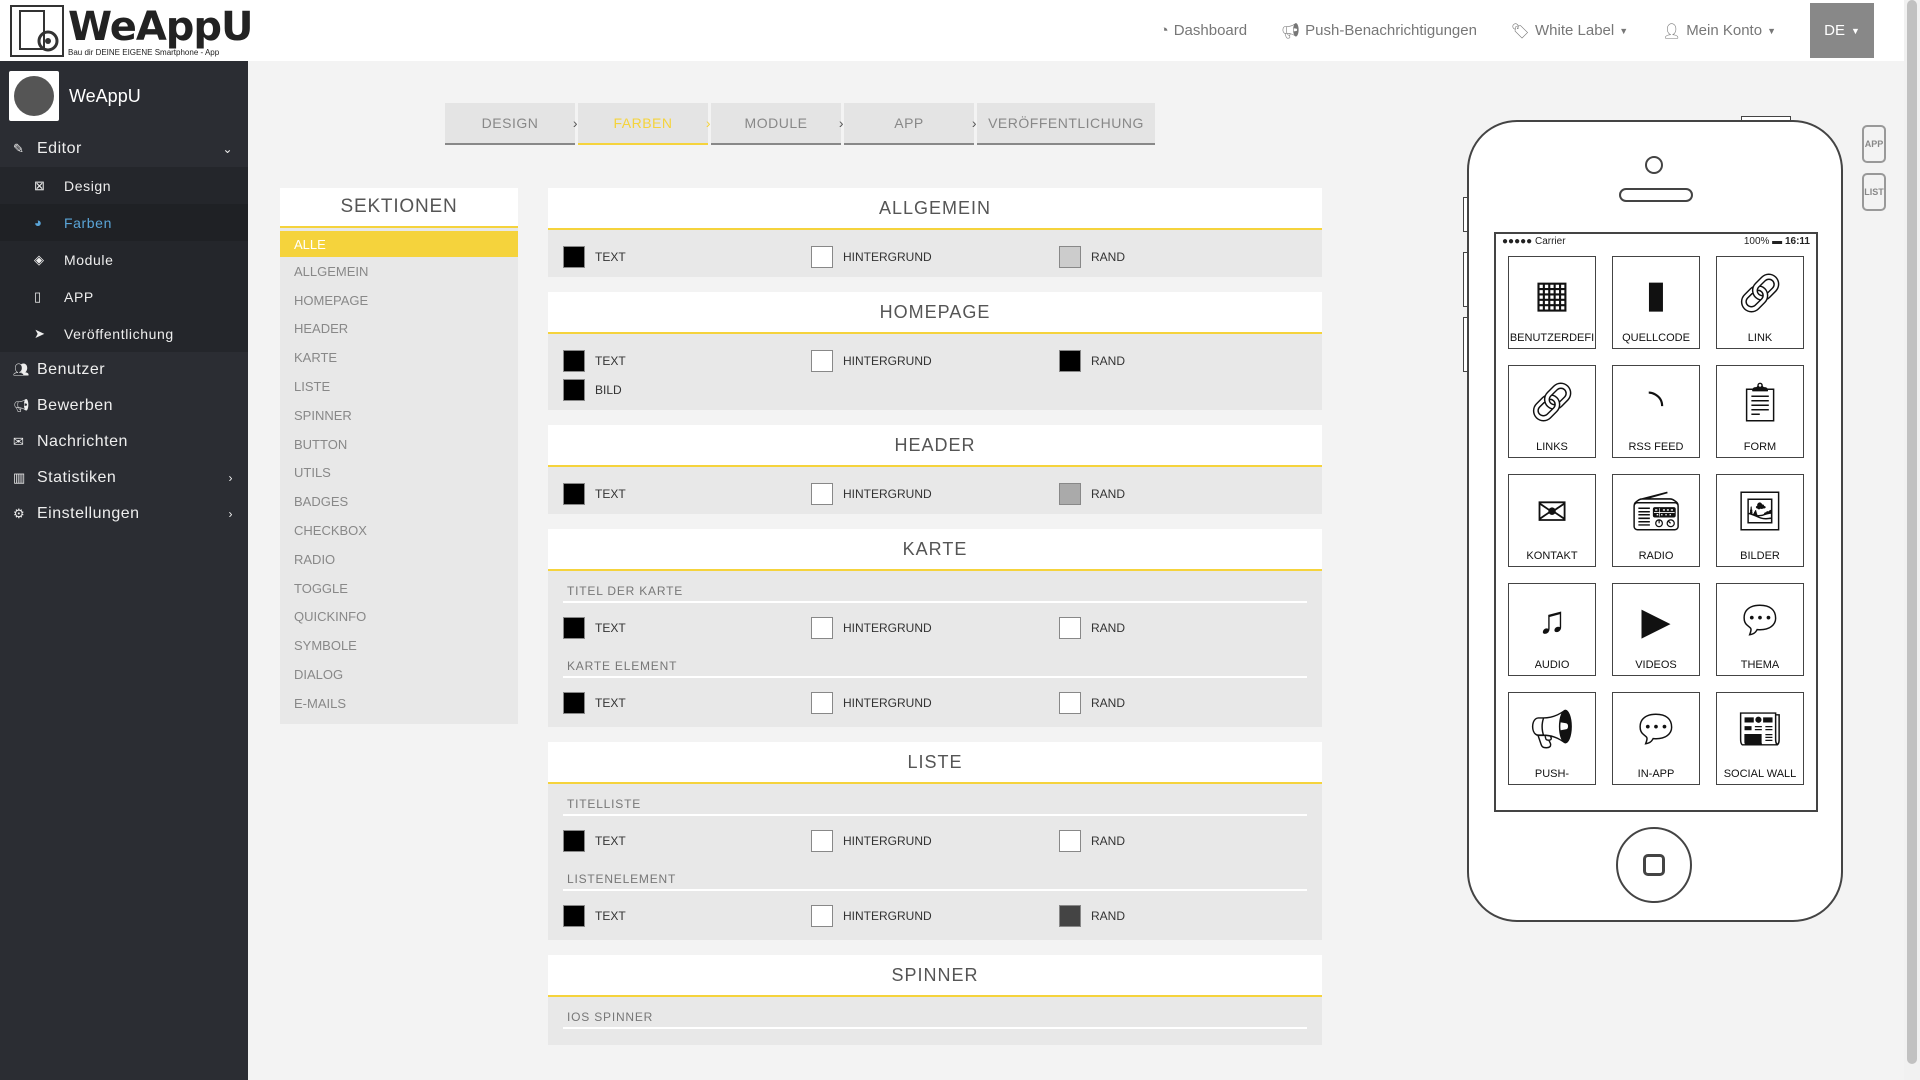 This screenshot has width=1920, height=1080. I want to click on module-tile: ▶ VIDEOS, so click(1656, 629).